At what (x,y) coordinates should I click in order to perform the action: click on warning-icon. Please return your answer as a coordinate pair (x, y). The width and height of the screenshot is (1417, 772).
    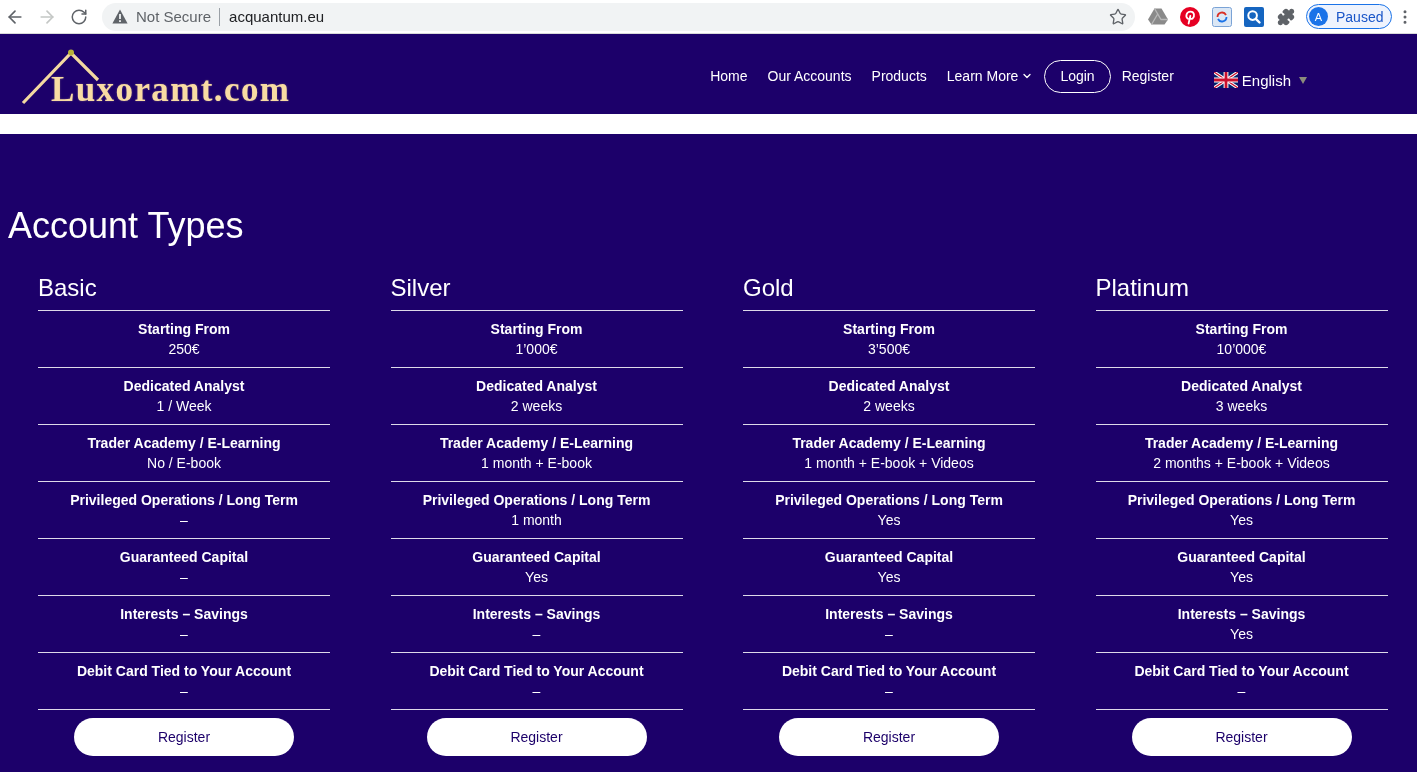
    Looking at the image, I should click on (120, 16).